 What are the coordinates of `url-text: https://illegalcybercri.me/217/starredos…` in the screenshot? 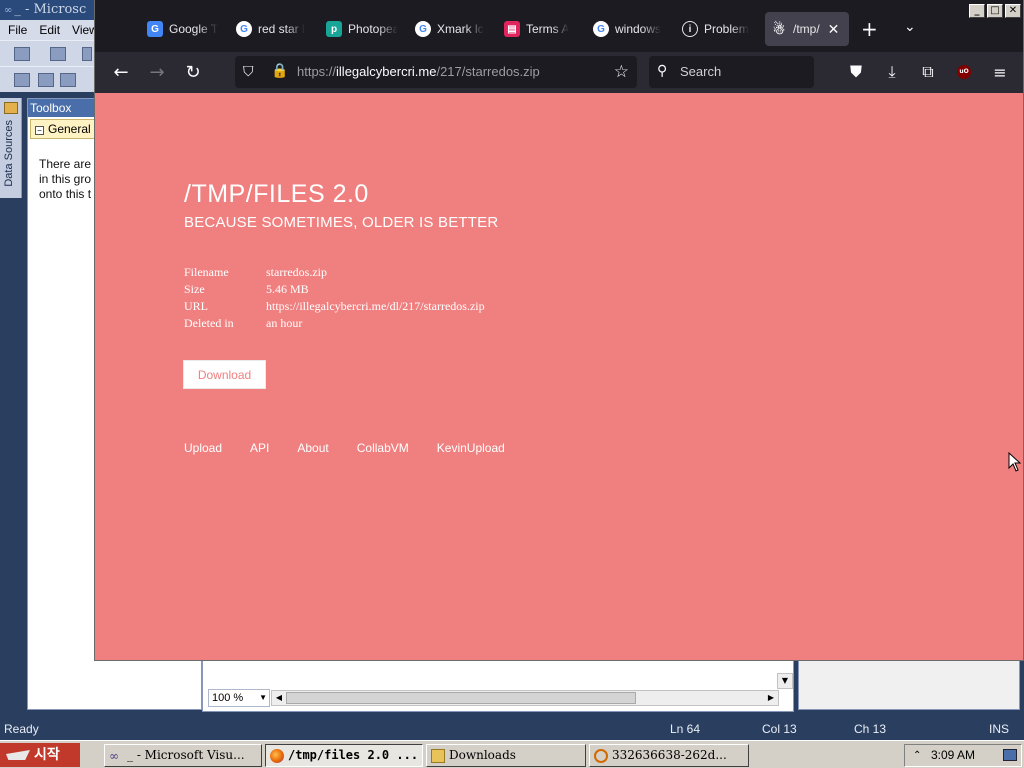 It's located at (418, 71).